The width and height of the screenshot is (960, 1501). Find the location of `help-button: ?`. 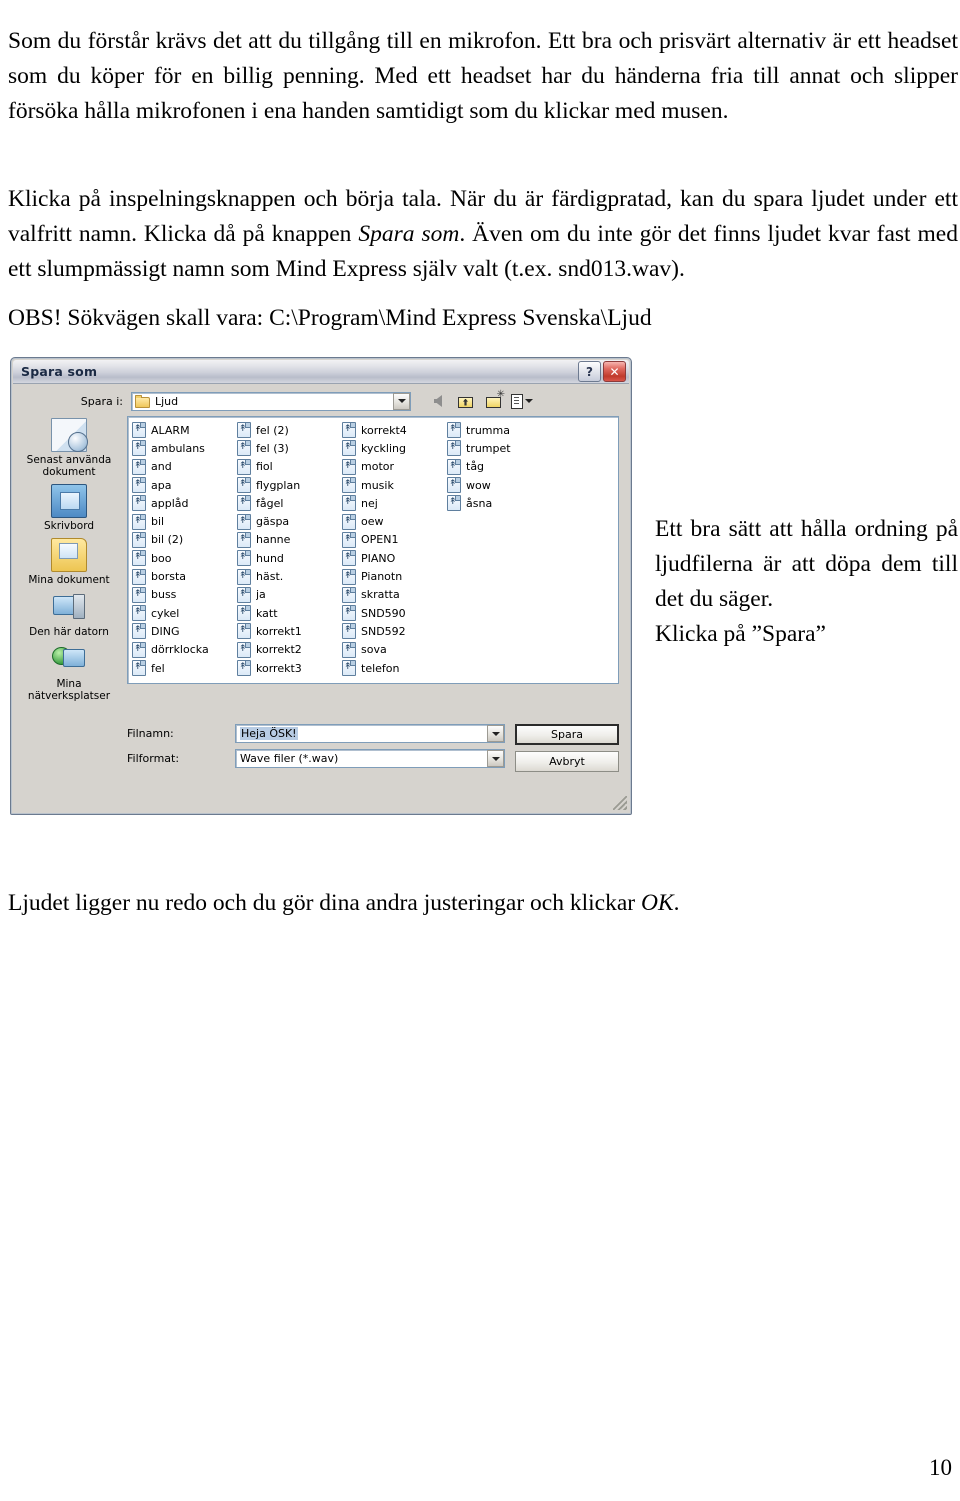

help-button: ? is located at coordinates (589, 371).